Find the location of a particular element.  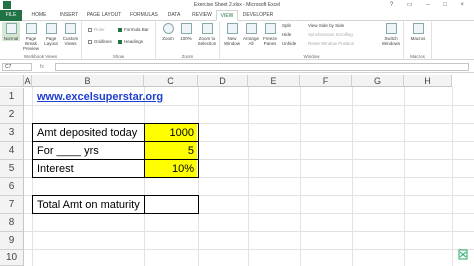

formula-bar: C7 fx is located at coordinates (237, 67).